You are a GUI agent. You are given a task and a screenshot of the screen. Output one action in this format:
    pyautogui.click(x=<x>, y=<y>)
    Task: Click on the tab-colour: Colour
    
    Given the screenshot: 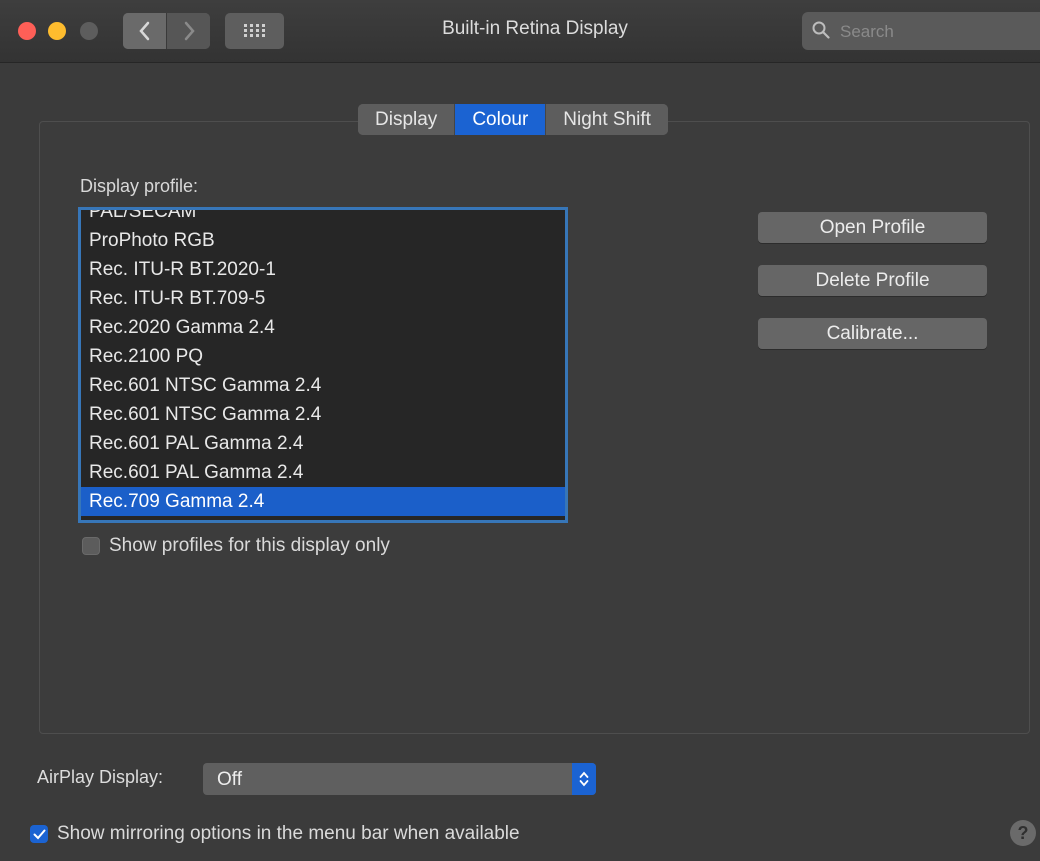 What is the action you would take?
    pyautogui.click(x=500, y=119)
    